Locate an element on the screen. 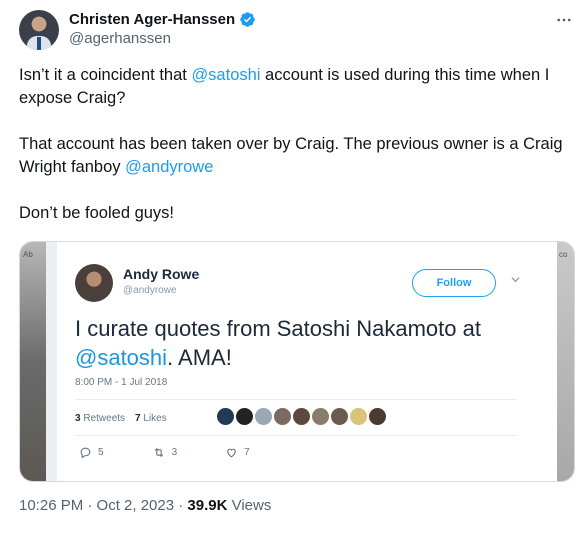 This screenshot has height=533, width=587. left-edge-label: Ab is located at coordinates (28, 254).